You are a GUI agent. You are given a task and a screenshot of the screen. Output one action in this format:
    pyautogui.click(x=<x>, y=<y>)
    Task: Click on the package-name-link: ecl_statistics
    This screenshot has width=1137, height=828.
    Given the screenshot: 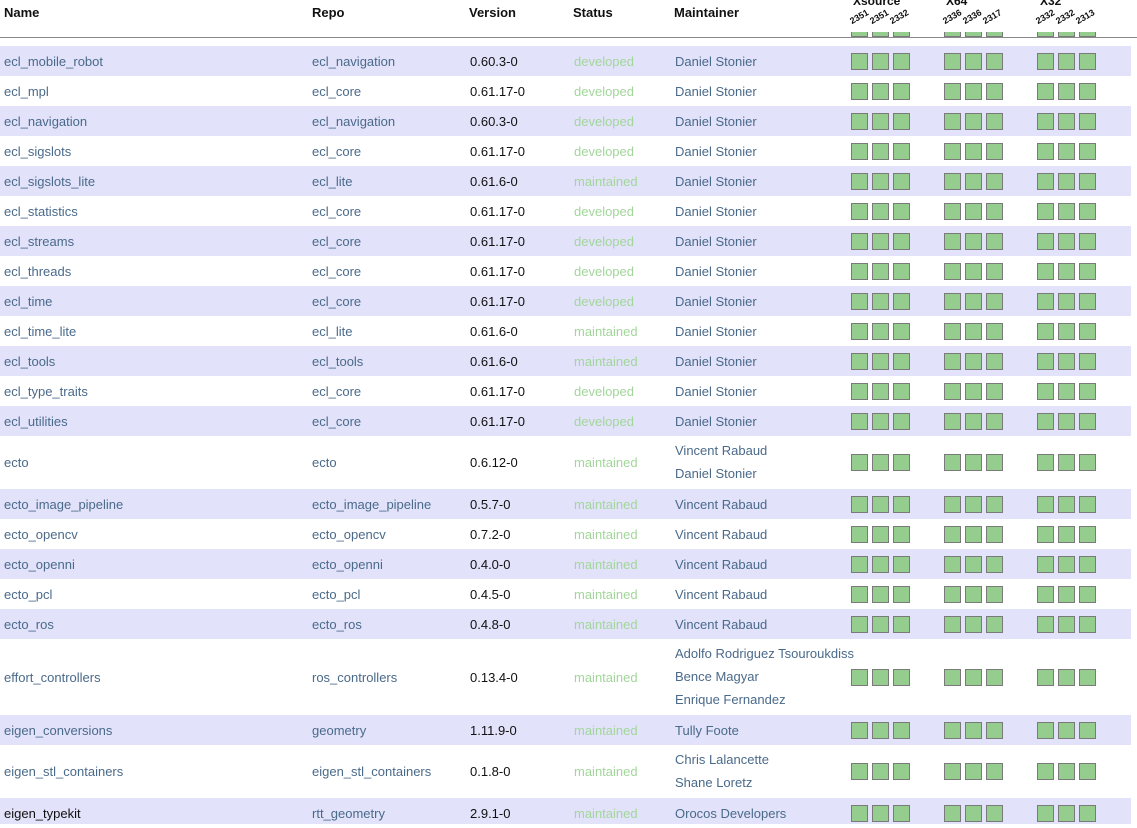 What is the action you would take?
    pyautogui.click(x=41, y=211)
    